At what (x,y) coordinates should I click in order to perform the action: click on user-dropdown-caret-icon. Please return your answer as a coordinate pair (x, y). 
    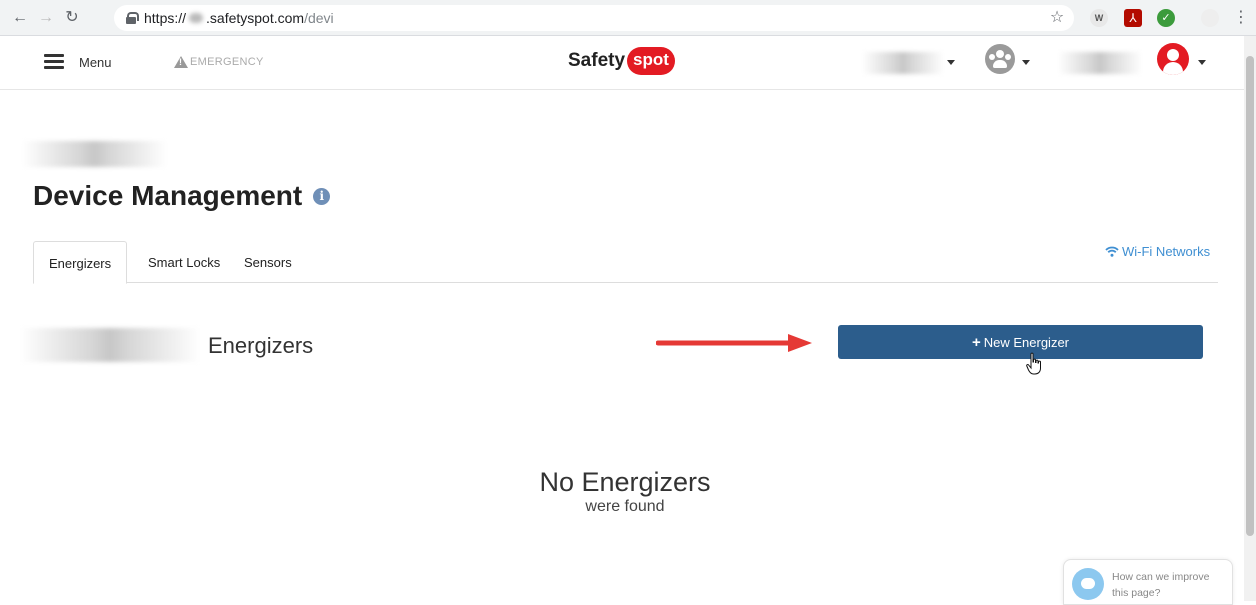
    Looking at the image, I should click on (1202, 62).